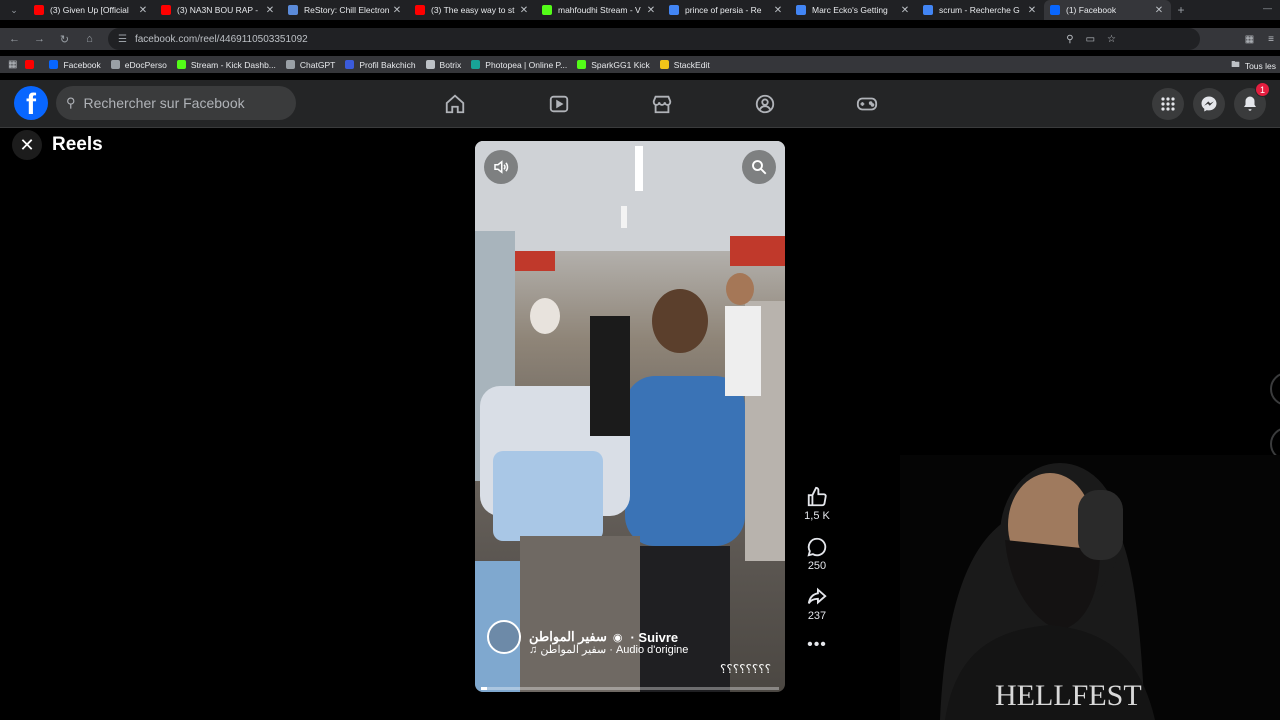  I want to click on nav-groups, so click(765, 104).